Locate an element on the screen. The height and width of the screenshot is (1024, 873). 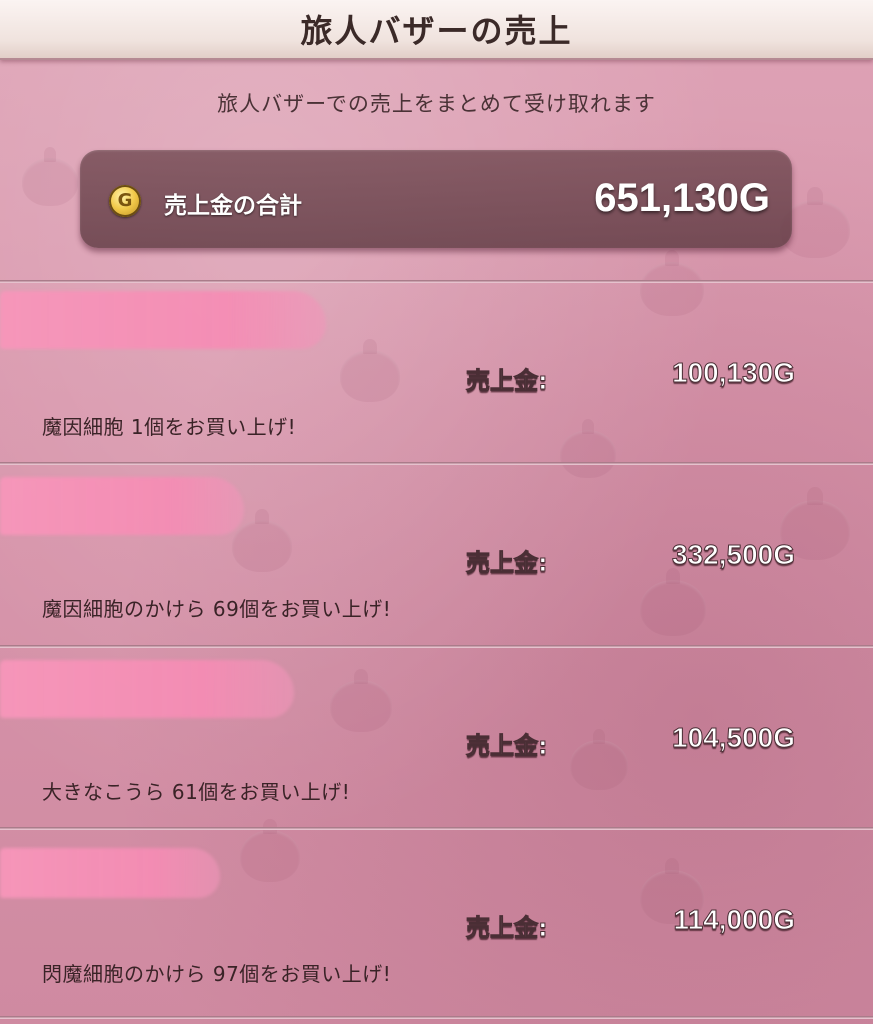
purchase-message: 魔因細胞 1個をお買い上げ! is located at coordinates (169, 427).